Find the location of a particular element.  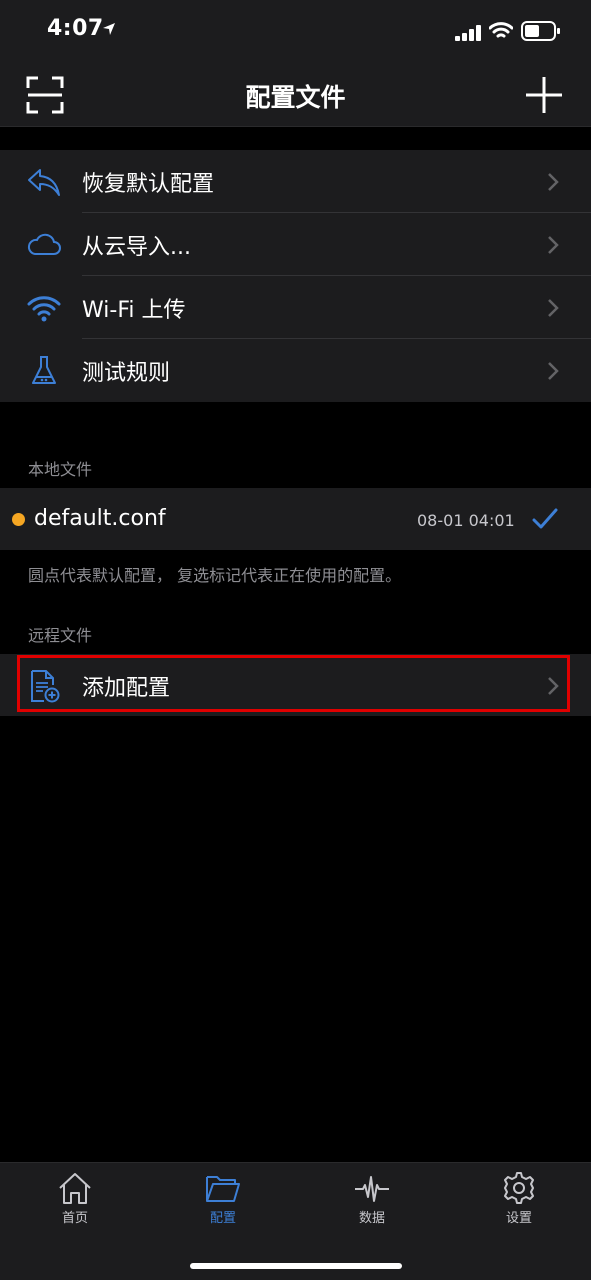

test-rules-row: 测试规则 is located at coordinates (295, 370).